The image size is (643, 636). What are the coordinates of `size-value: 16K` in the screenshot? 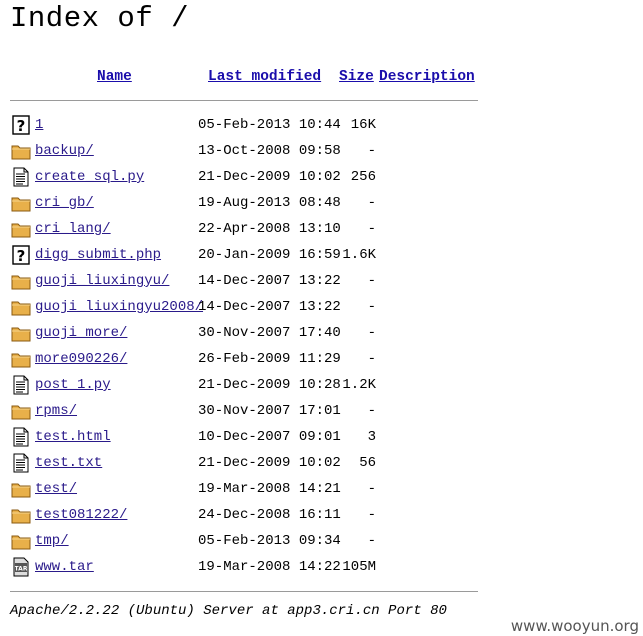 It's located at (363, 125).